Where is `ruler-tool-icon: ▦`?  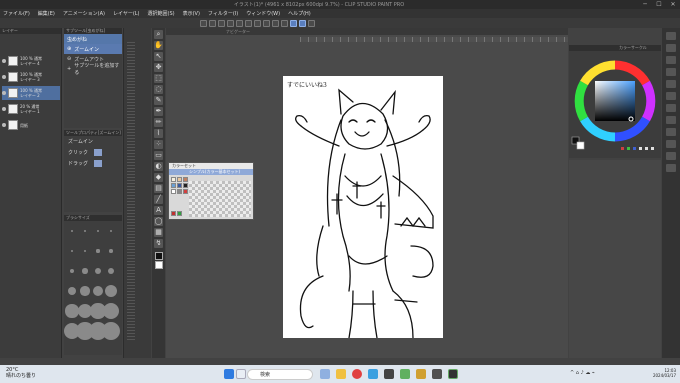
ruler-tool-icon: ▦ is located at coordinates (158, 232).